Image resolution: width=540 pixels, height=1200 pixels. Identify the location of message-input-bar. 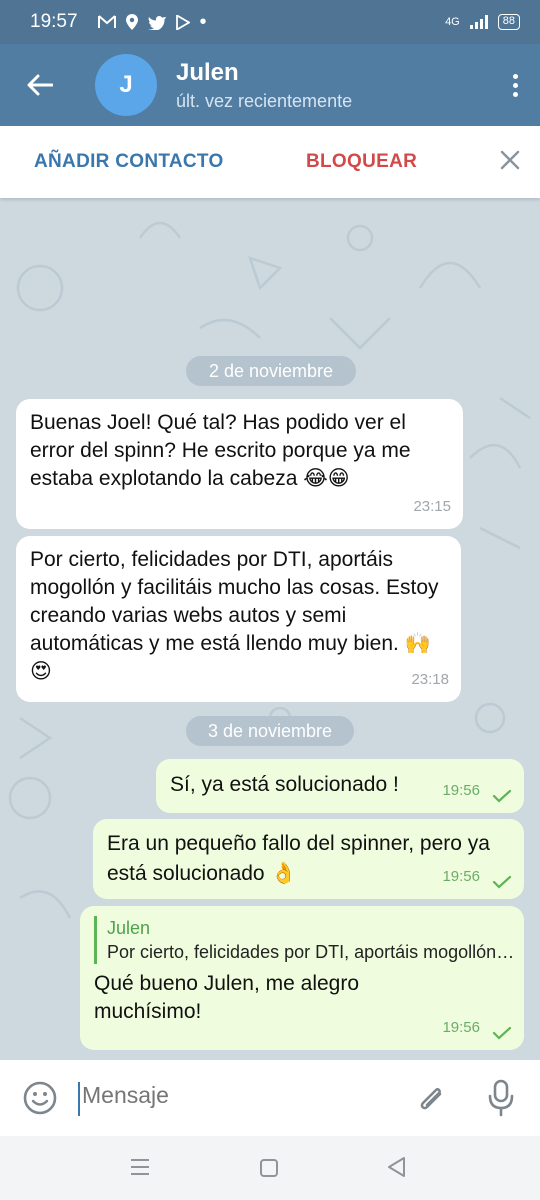
(270, 1098).